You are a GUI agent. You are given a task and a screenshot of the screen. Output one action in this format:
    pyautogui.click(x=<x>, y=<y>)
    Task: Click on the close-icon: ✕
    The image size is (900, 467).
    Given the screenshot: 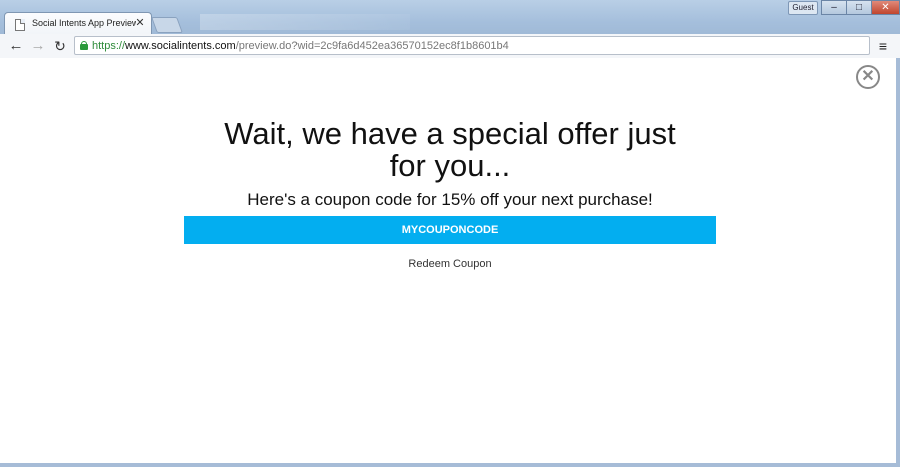 What is the action you would take?
    pyautogui.click(x=868, y=76)
    